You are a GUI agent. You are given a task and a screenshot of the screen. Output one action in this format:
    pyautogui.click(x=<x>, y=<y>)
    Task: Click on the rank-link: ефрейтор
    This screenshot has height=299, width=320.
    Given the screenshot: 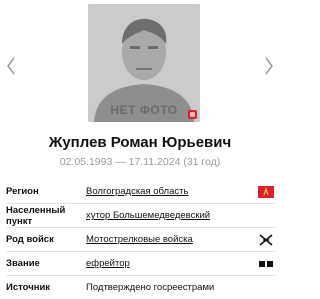 What is the action you would take?
    pyautogui.click(x=171, y=263)
    